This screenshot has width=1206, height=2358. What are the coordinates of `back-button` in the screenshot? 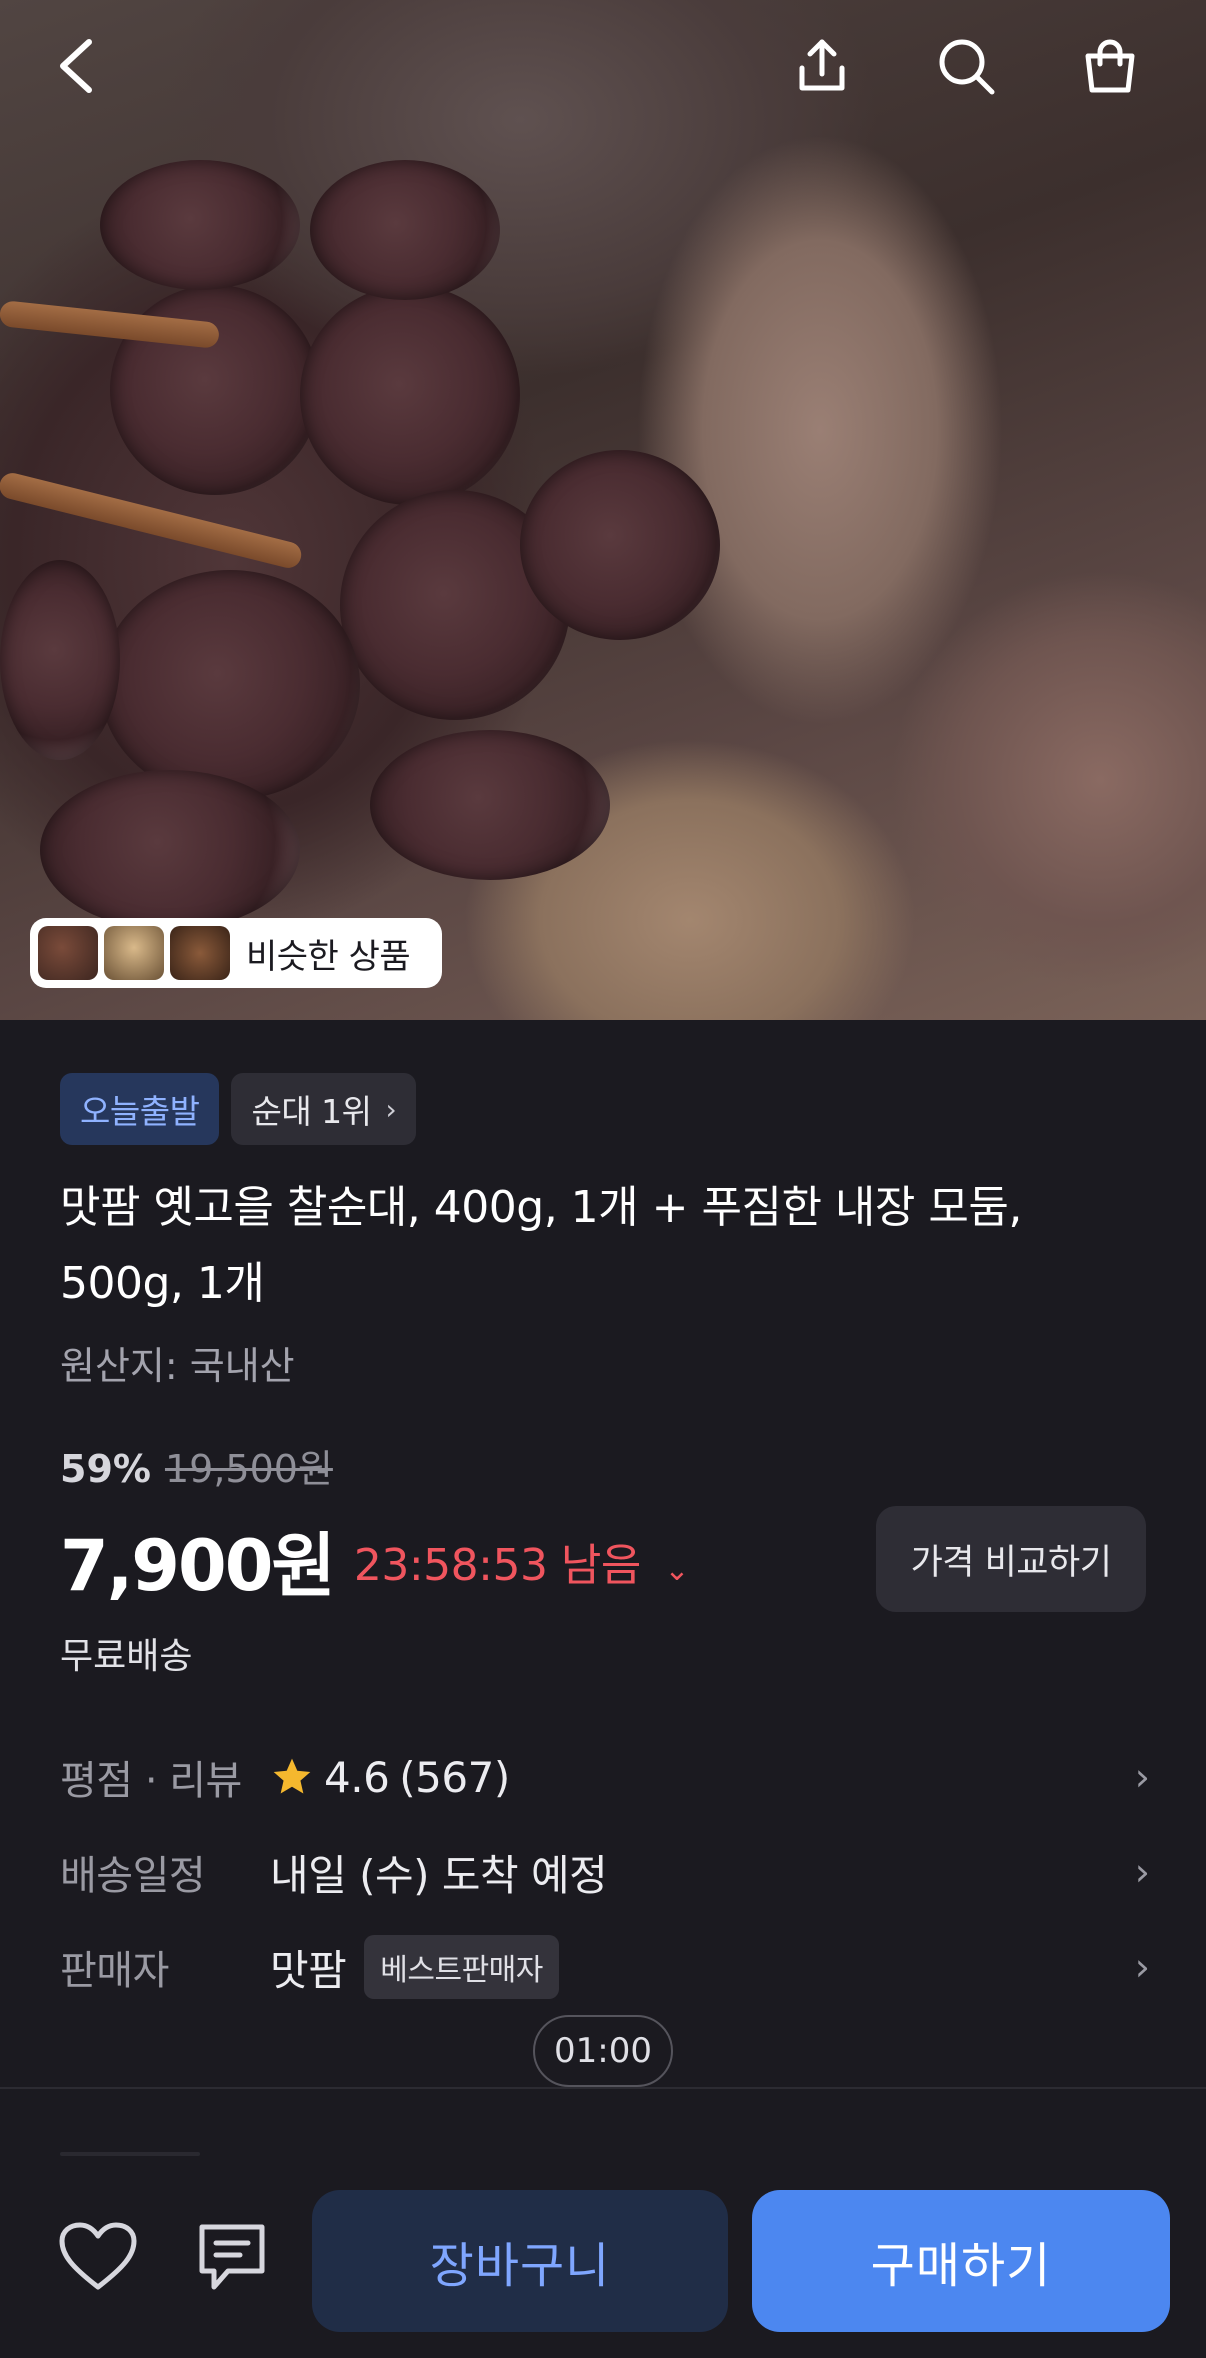 It's located at (76, 66).